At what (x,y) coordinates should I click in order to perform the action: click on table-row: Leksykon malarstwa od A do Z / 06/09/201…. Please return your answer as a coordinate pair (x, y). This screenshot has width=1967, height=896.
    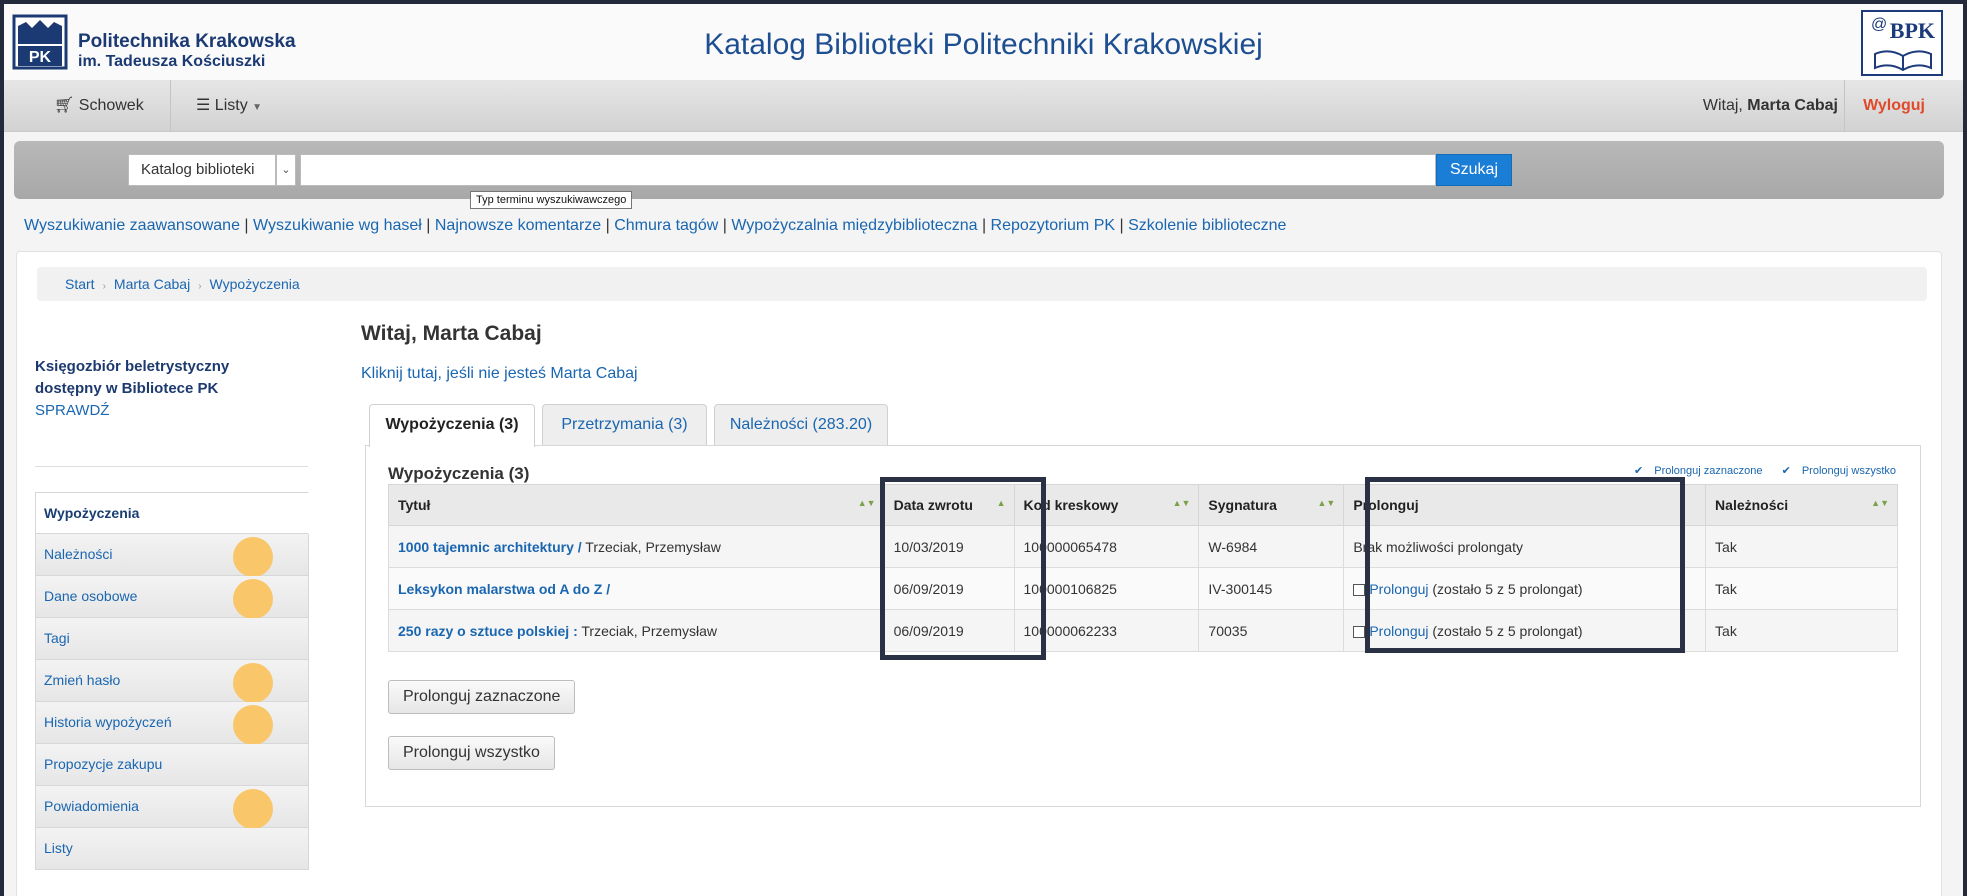
    Looking at the image, I should click on (1143, 588).